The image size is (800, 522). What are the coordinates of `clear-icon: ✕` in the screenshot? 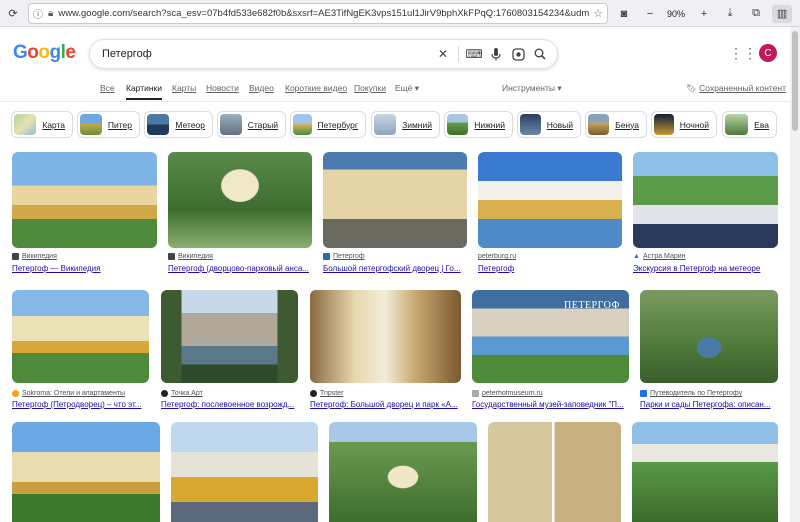 It's located at (443, 54).